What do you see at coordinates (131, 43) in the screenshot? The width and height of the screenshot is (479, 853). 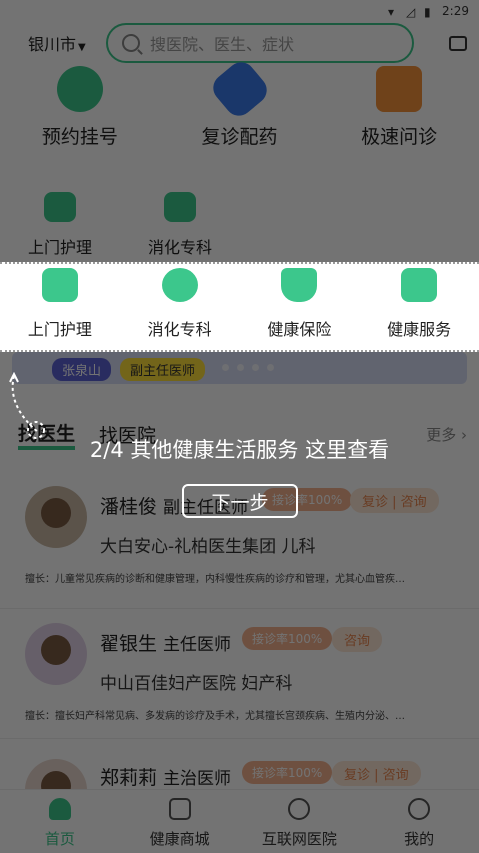 I see `search-icon` at bounding box center [131, 43].